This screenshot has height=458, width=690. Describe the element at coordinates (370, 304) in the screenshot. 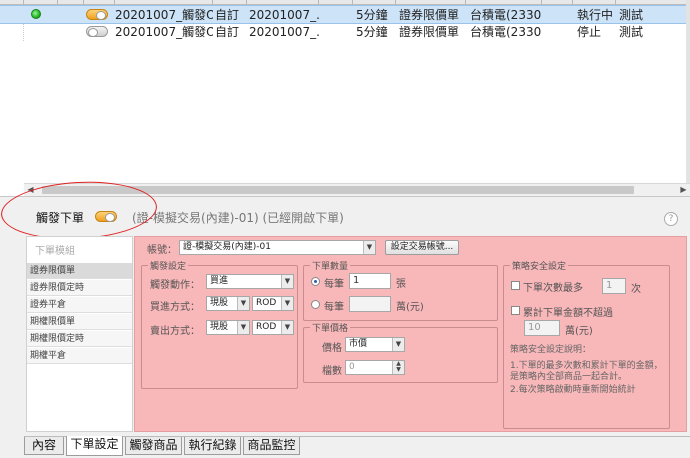

I see `per-amount-field` at that location.